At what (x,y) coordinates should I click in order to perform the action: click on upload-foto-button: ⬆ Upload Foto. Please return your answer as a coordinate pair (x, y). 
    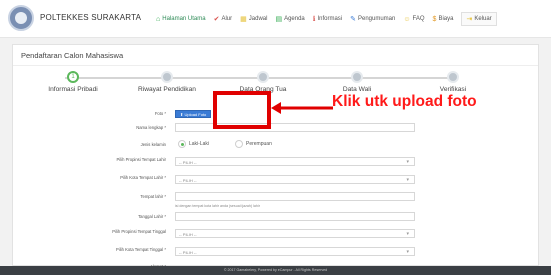
    Looking at the image, I should click on (193, 114).